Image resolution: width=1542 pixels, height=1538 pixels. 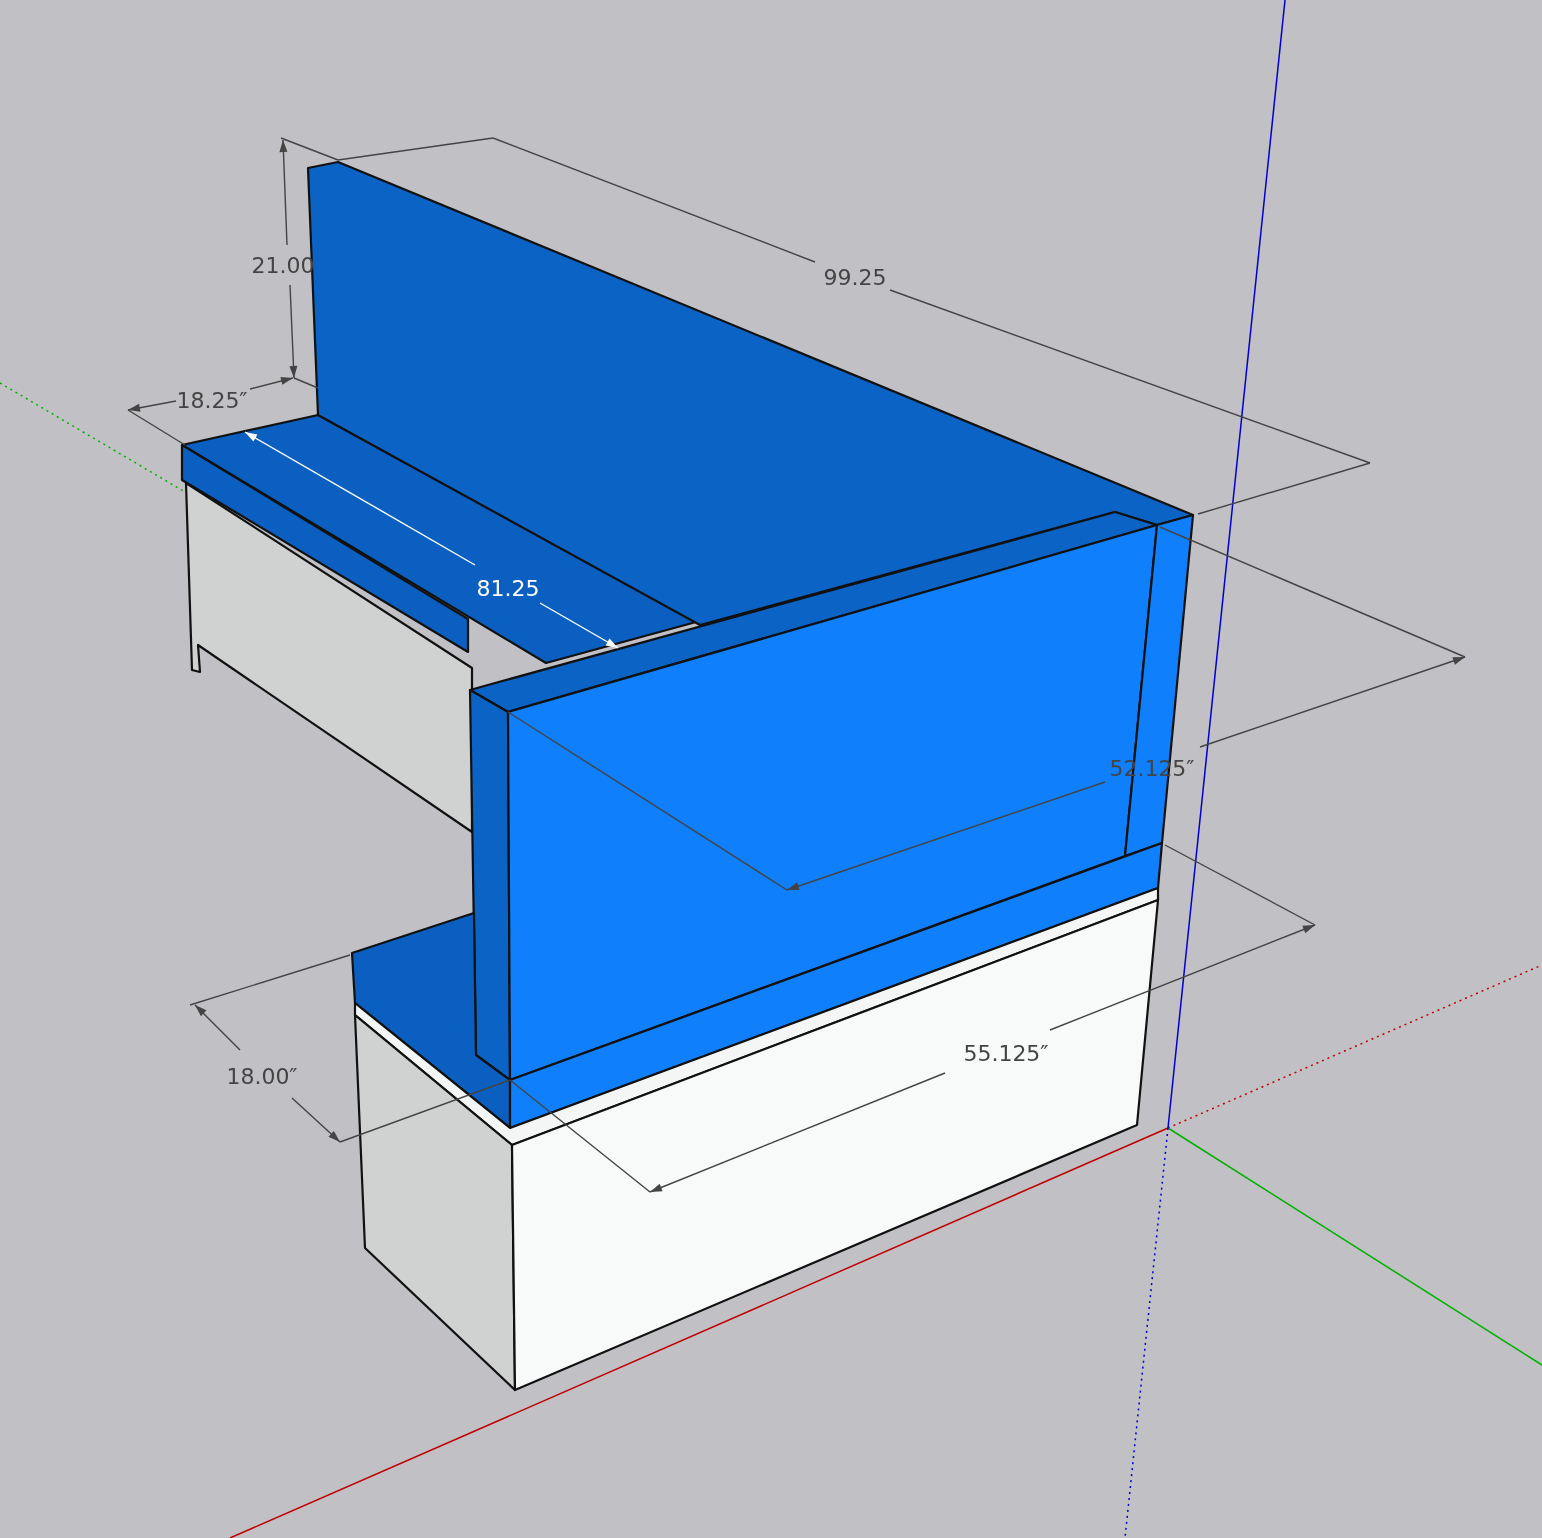 What do you see at coordinates (262, 1076) in the screenshot?
I see `dimension-label: 18.00″` at bounding box center [262, 1076].